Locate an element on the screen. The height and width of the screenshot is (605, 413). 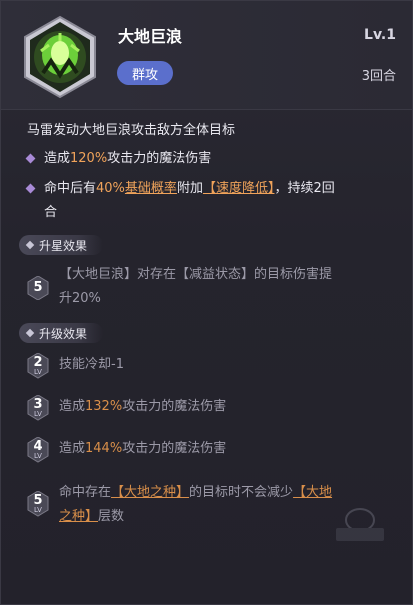
upgrade-lv2-text: 技能冷却-1 is located at coordinates (91, 364).